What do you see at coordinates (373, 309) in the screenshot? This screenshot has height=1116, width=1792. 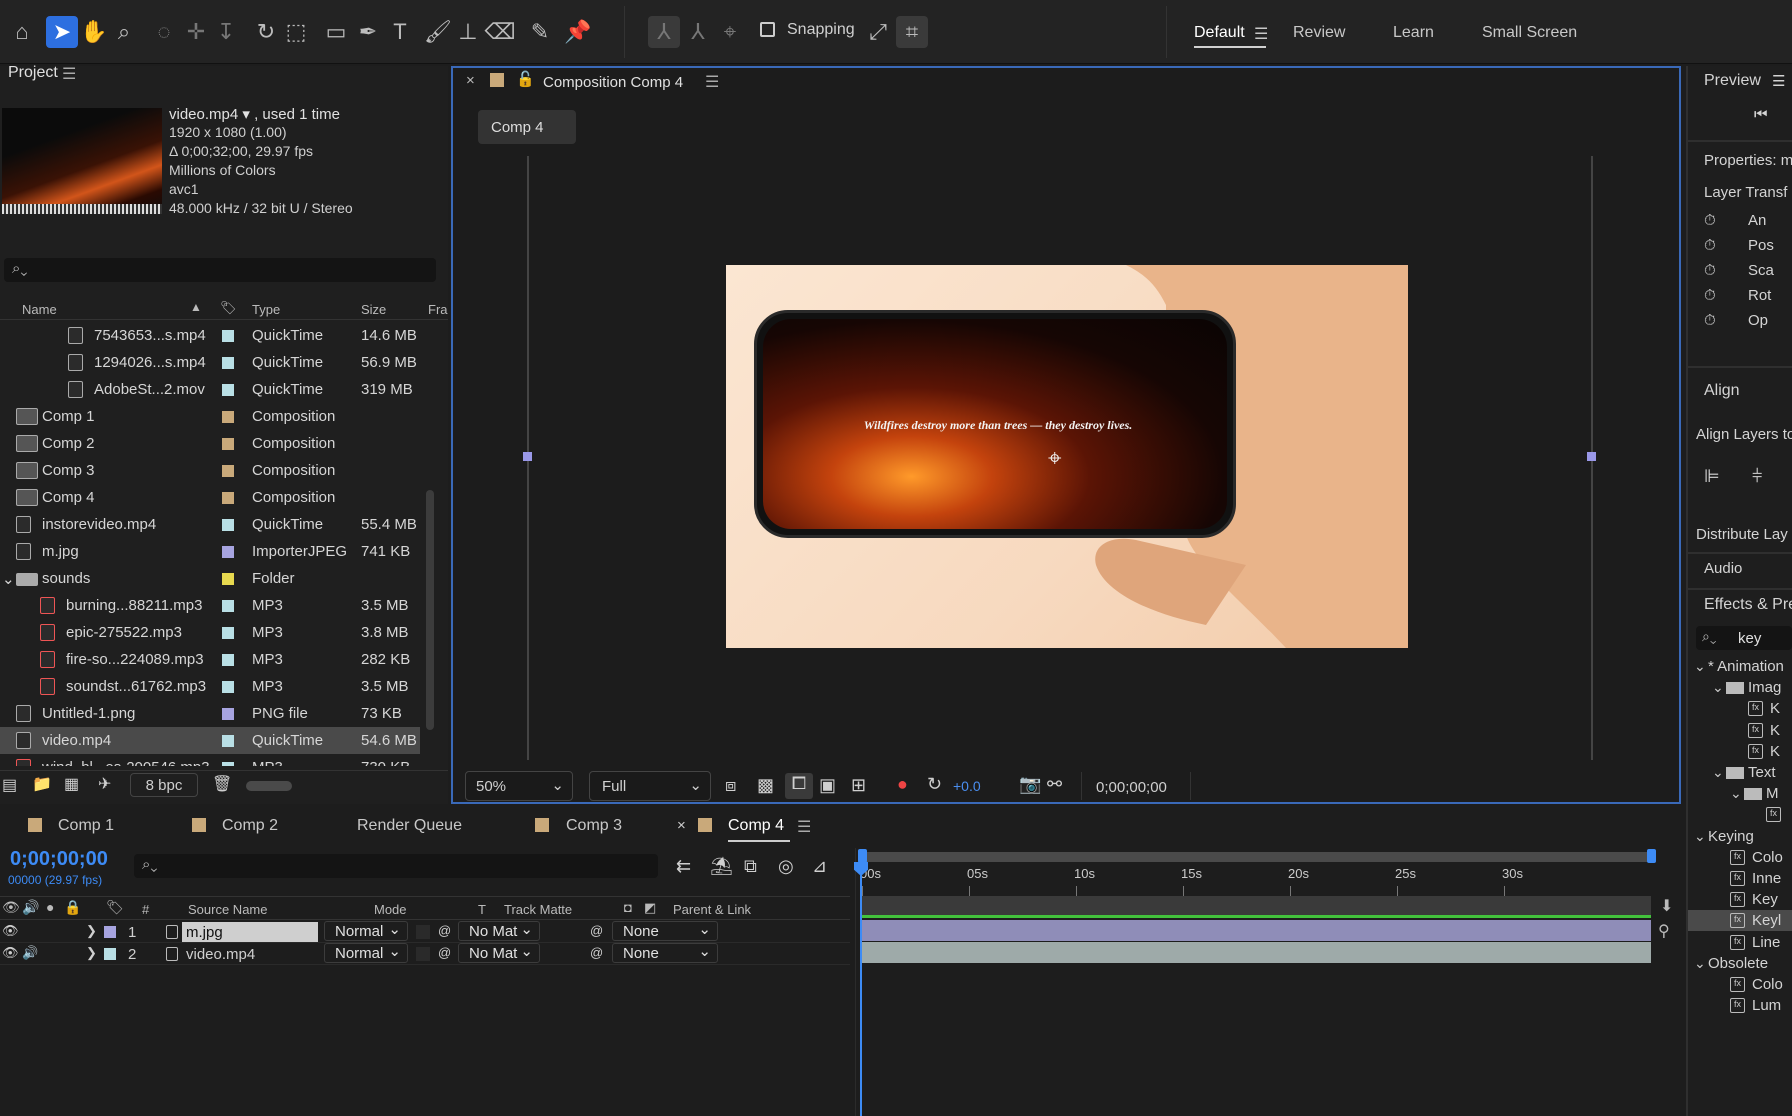 I see `column-size: Size` at bounding box center [373, 309].